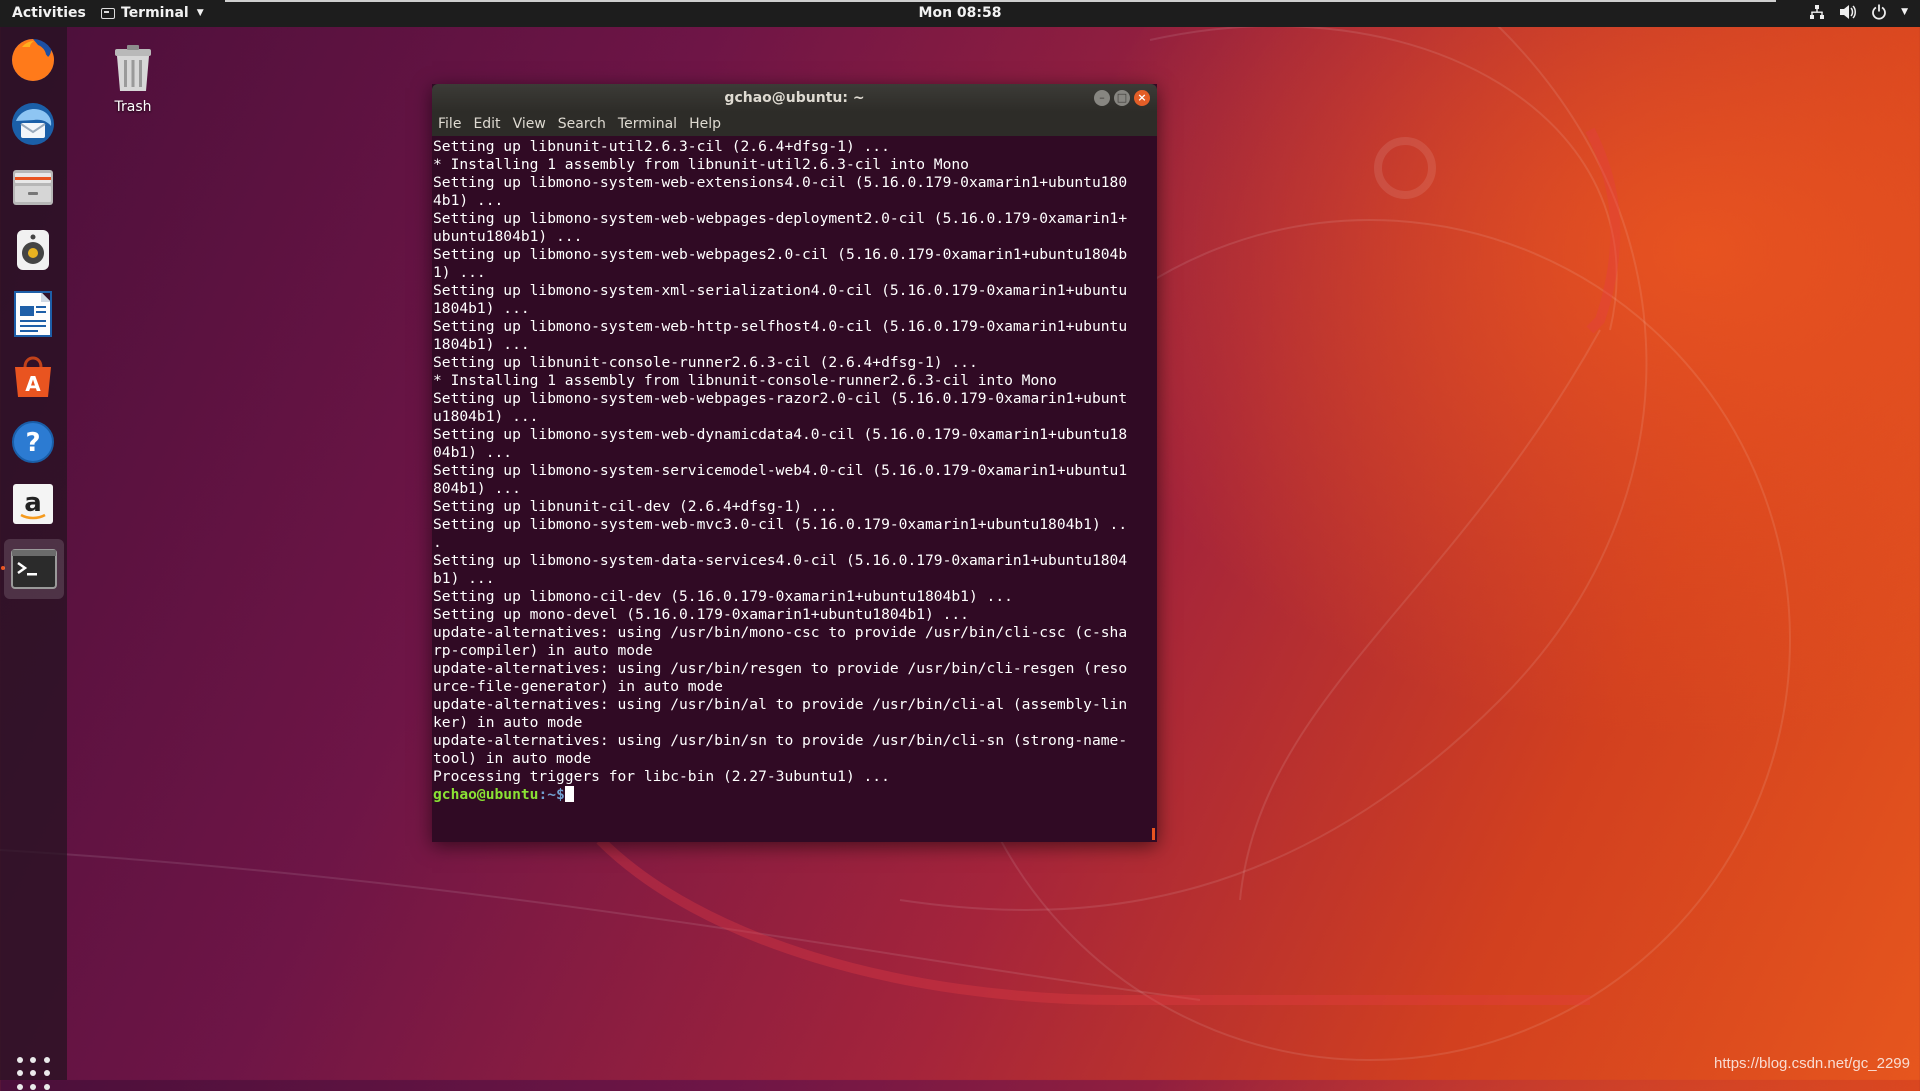  I want to click on thunderbird-icon, so click(33, 124).